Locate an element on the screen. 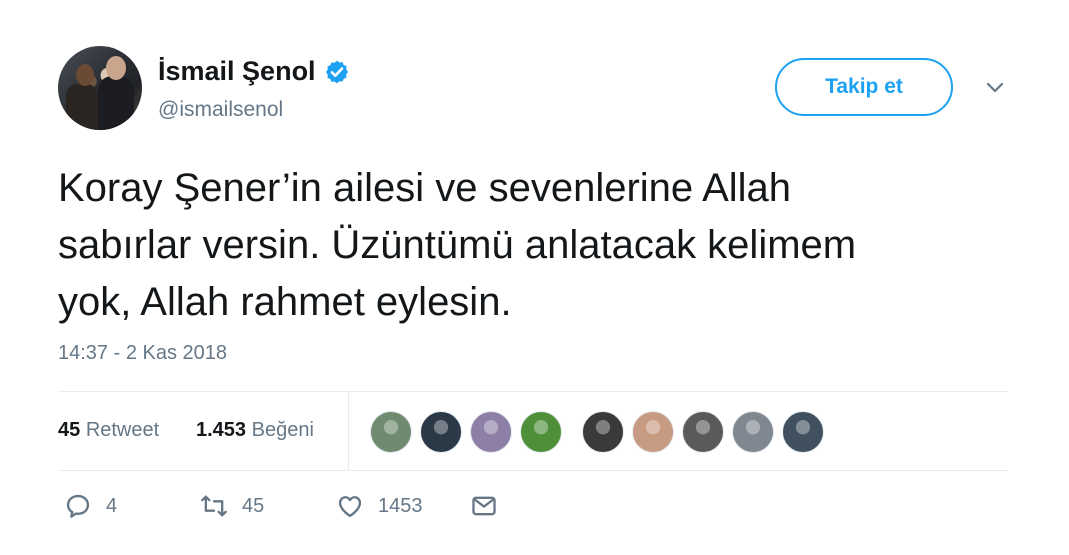  retweet-stat-label: Retweet is located at coordinates (122, 430).